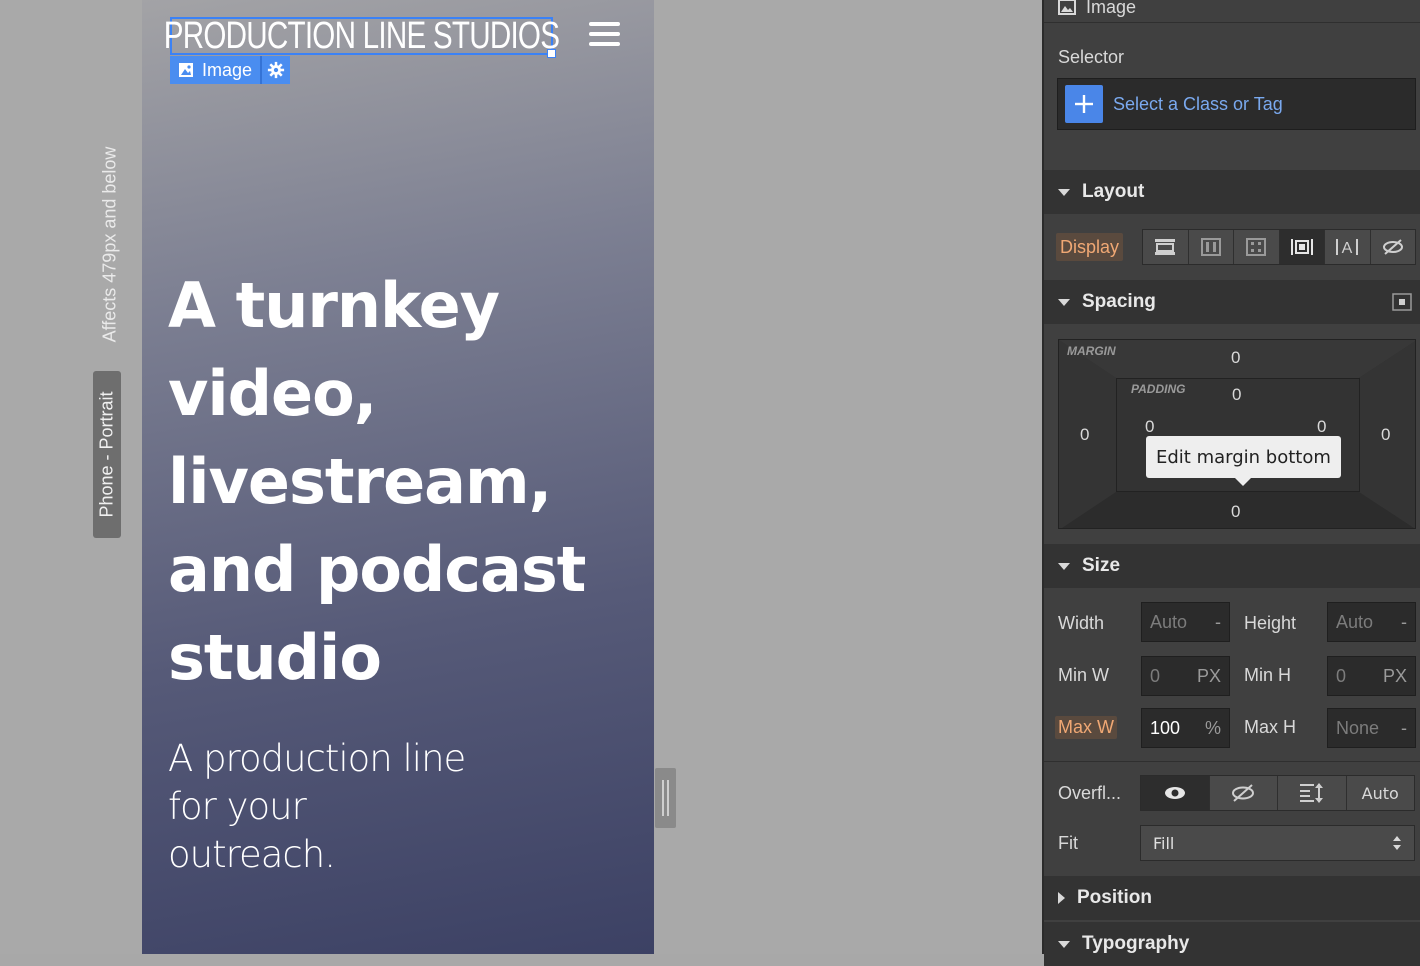 This screenshot has width=1420, height=966. What do you see at coordinates (1371, 728) in the screenshot?
I see `max-height-input: None -` at bounding box center [1371, 728].